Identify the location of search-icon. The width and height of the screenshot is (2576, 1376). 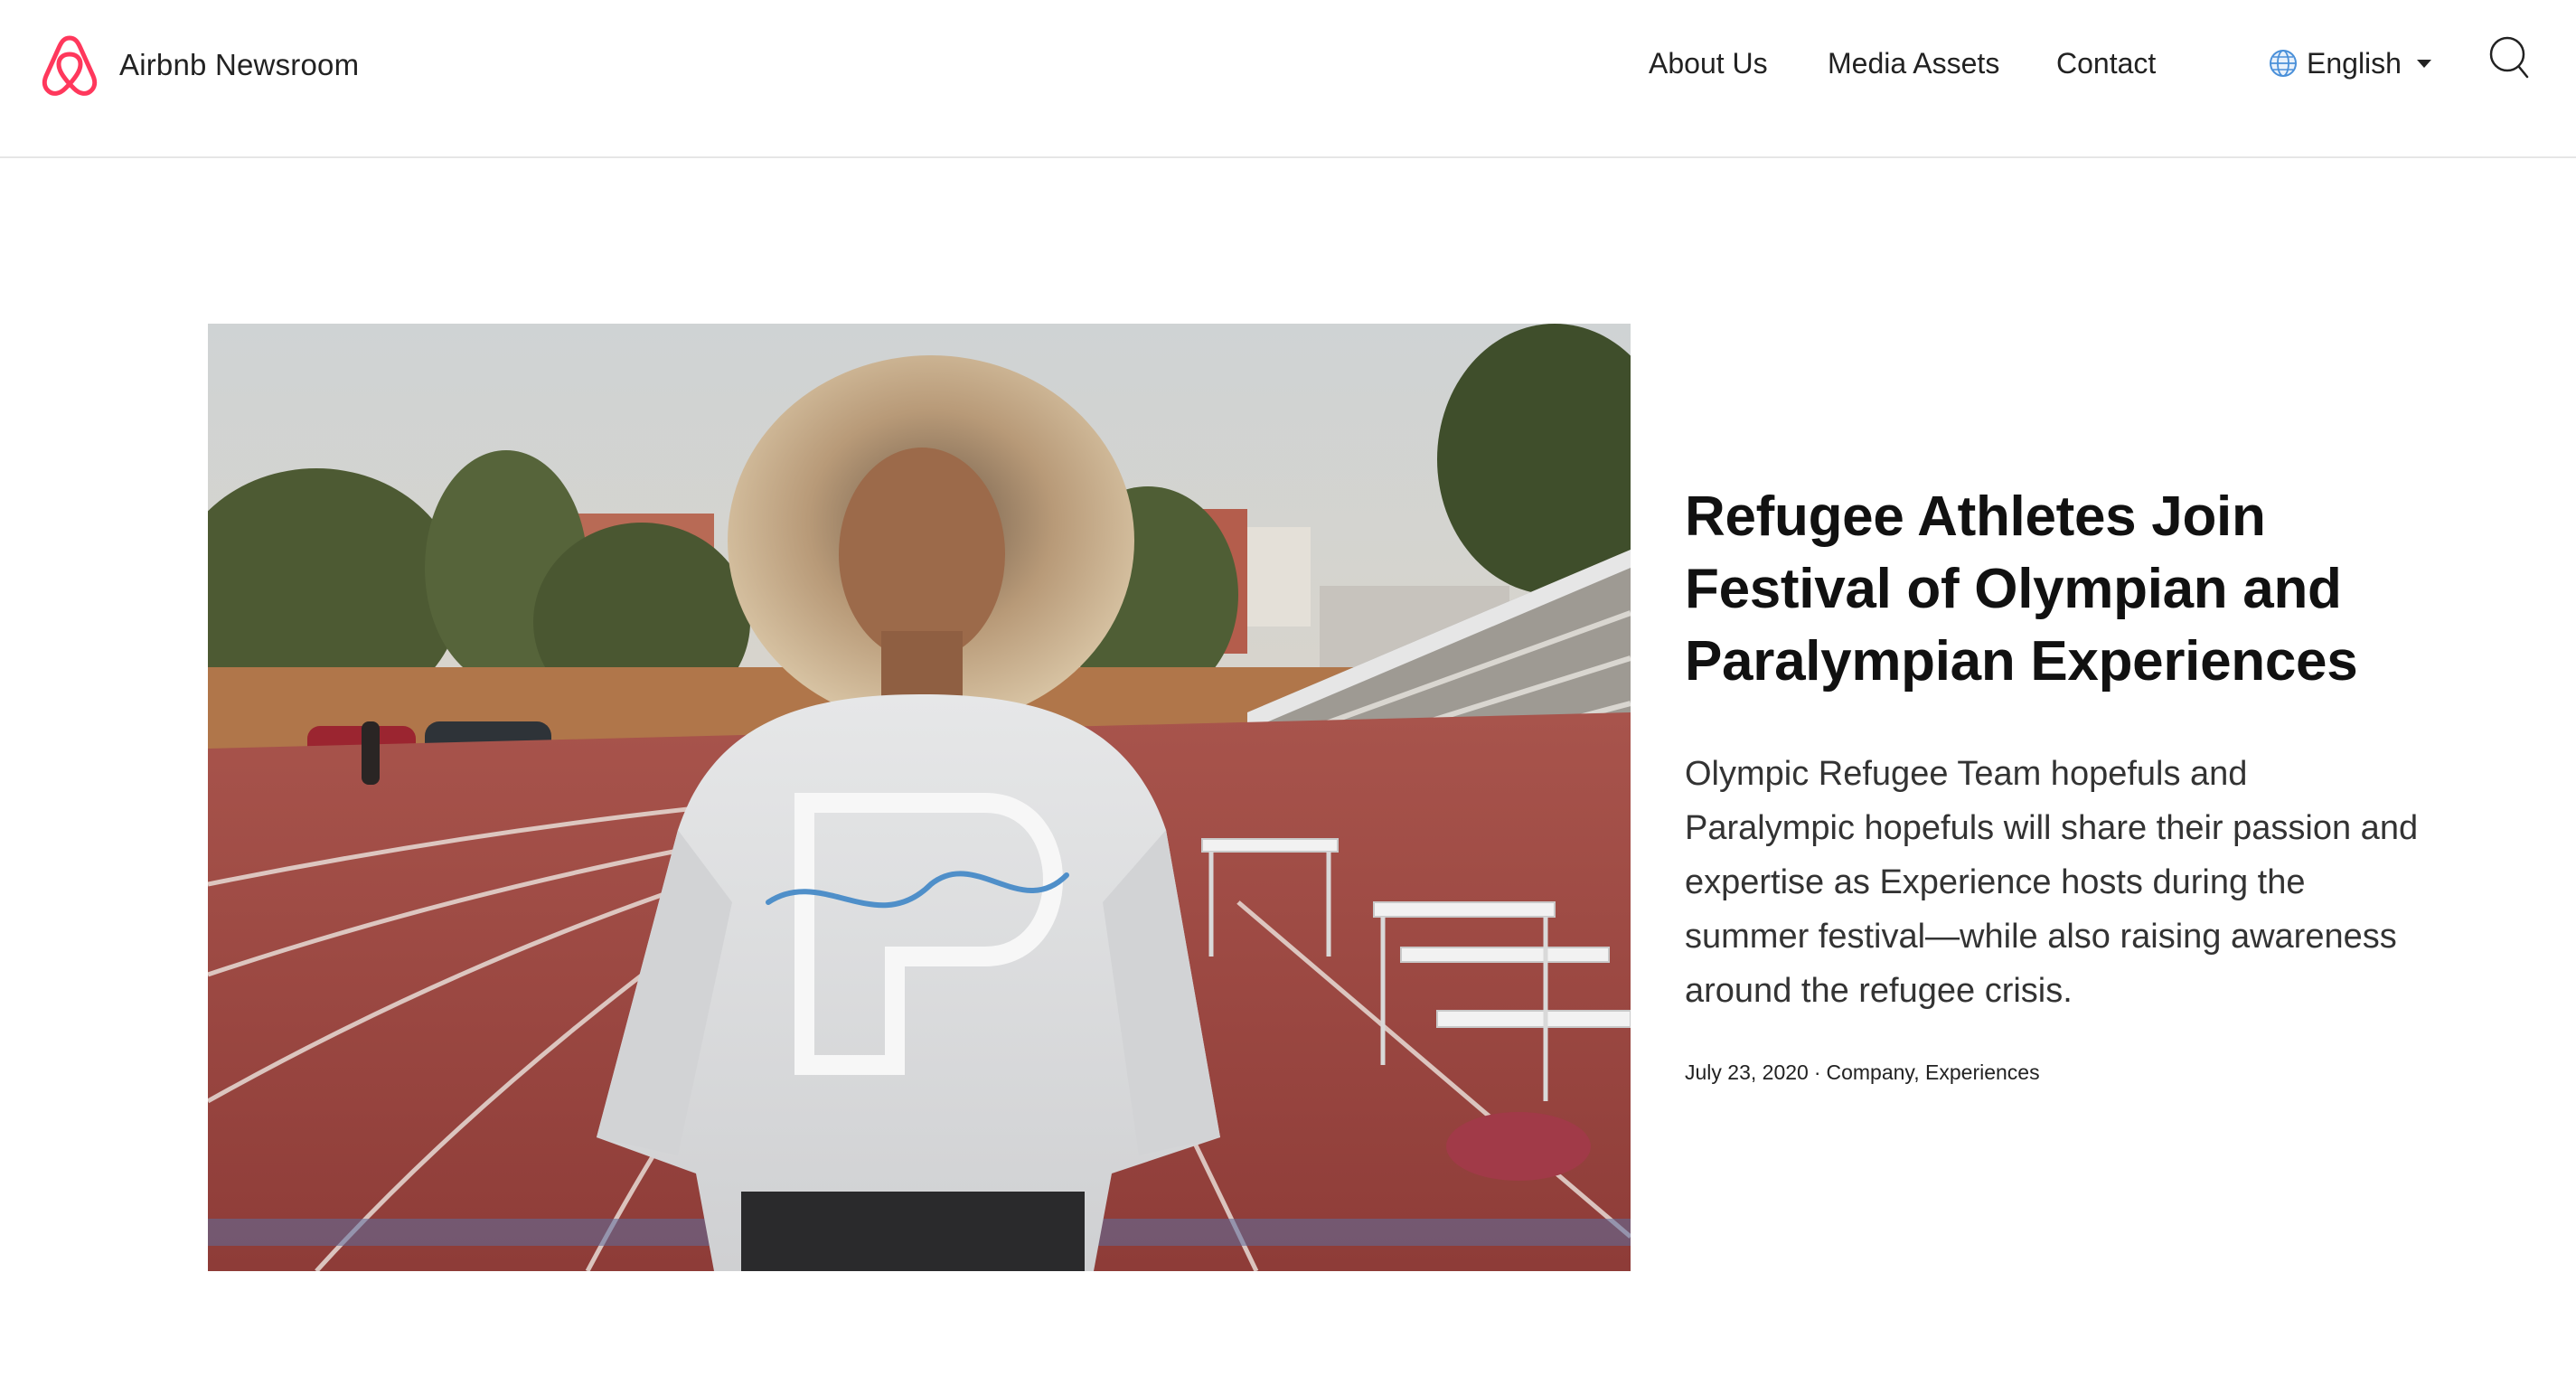
(2509, 58).